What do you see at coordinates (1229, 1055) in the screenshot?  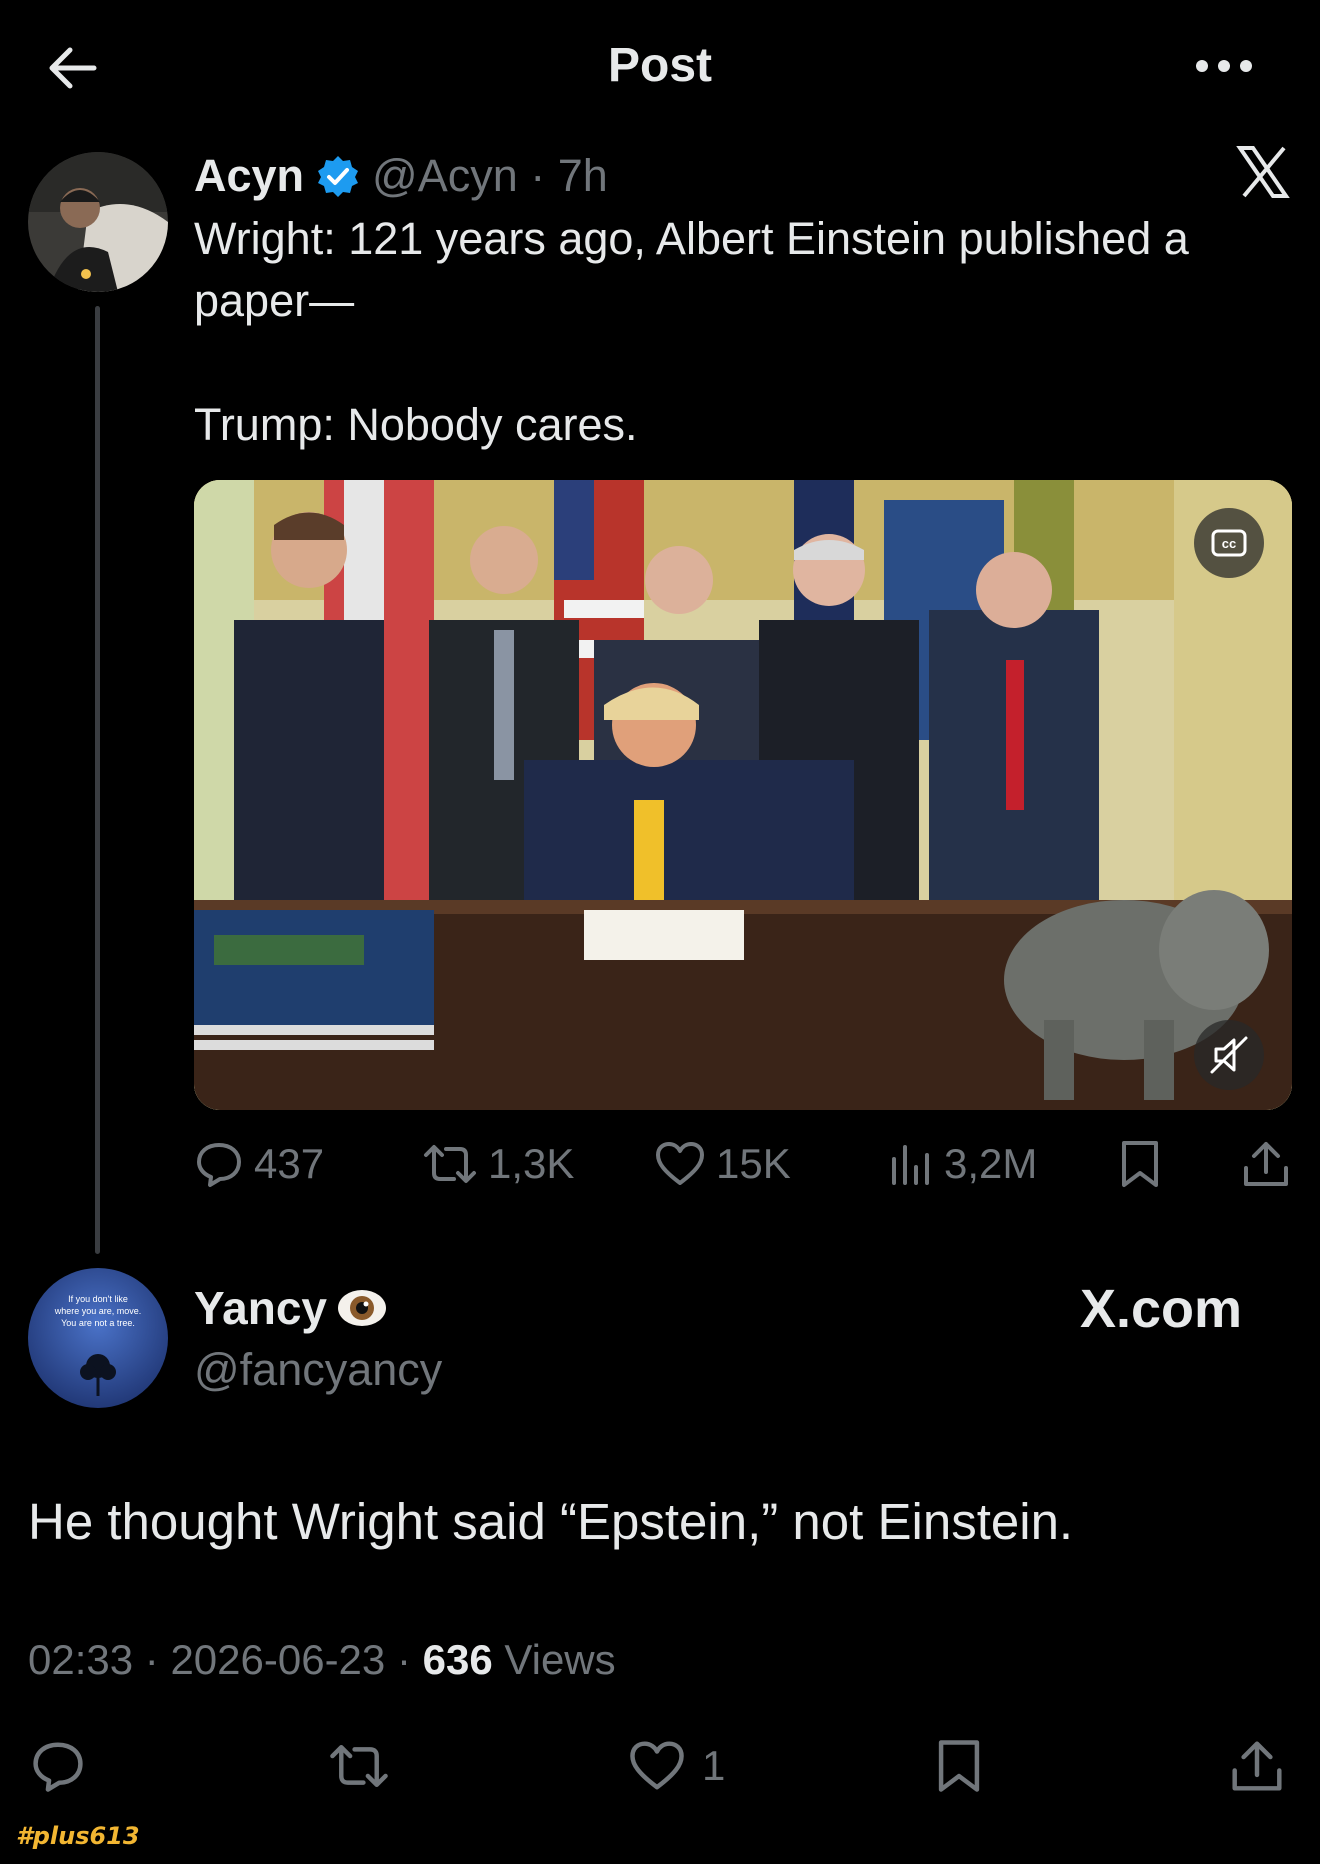 I see `mute-icon` at bounding box center [1229, 1055].